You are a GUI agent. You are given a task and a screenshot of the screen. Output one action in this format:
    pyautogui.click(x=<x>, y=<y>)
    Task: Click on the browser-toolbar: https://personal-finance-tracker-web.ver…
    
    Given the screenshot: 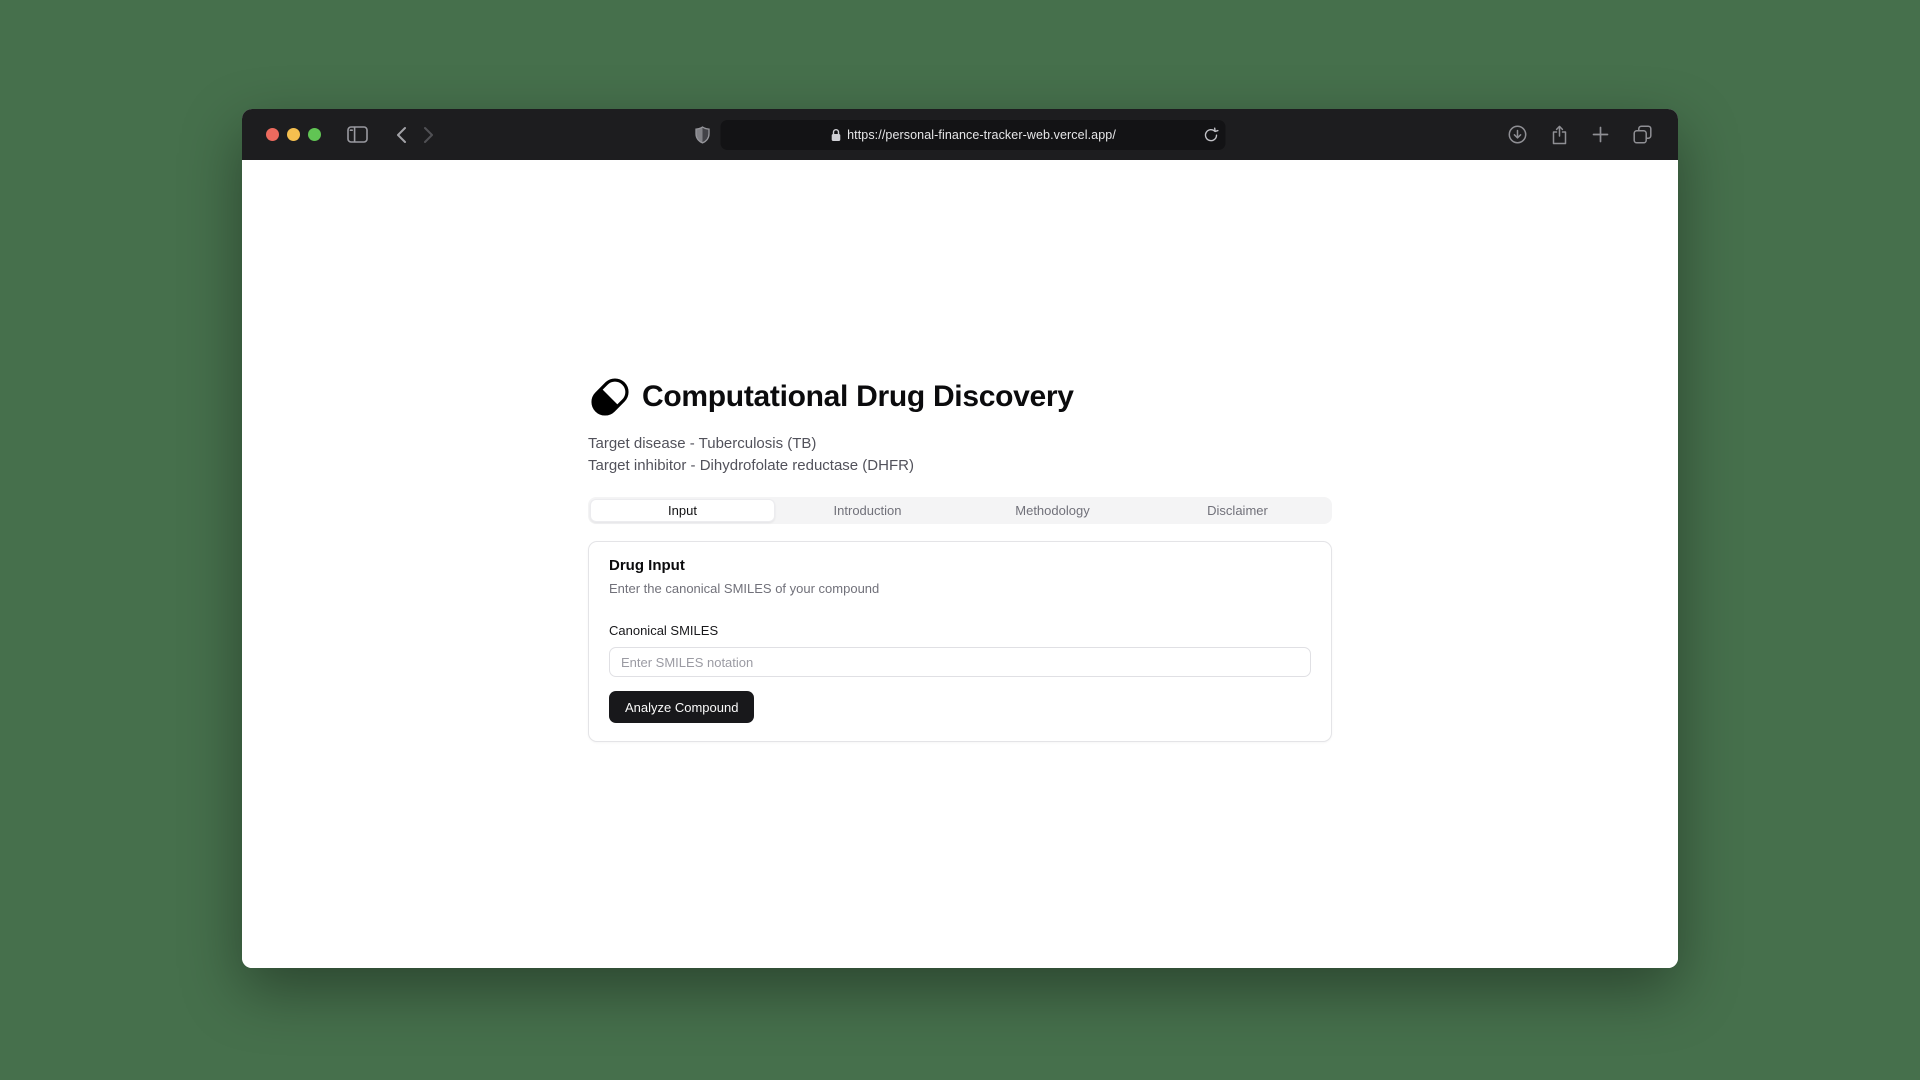 What is the action you would take?
    pyautogui.click(x=960, y=134)
    